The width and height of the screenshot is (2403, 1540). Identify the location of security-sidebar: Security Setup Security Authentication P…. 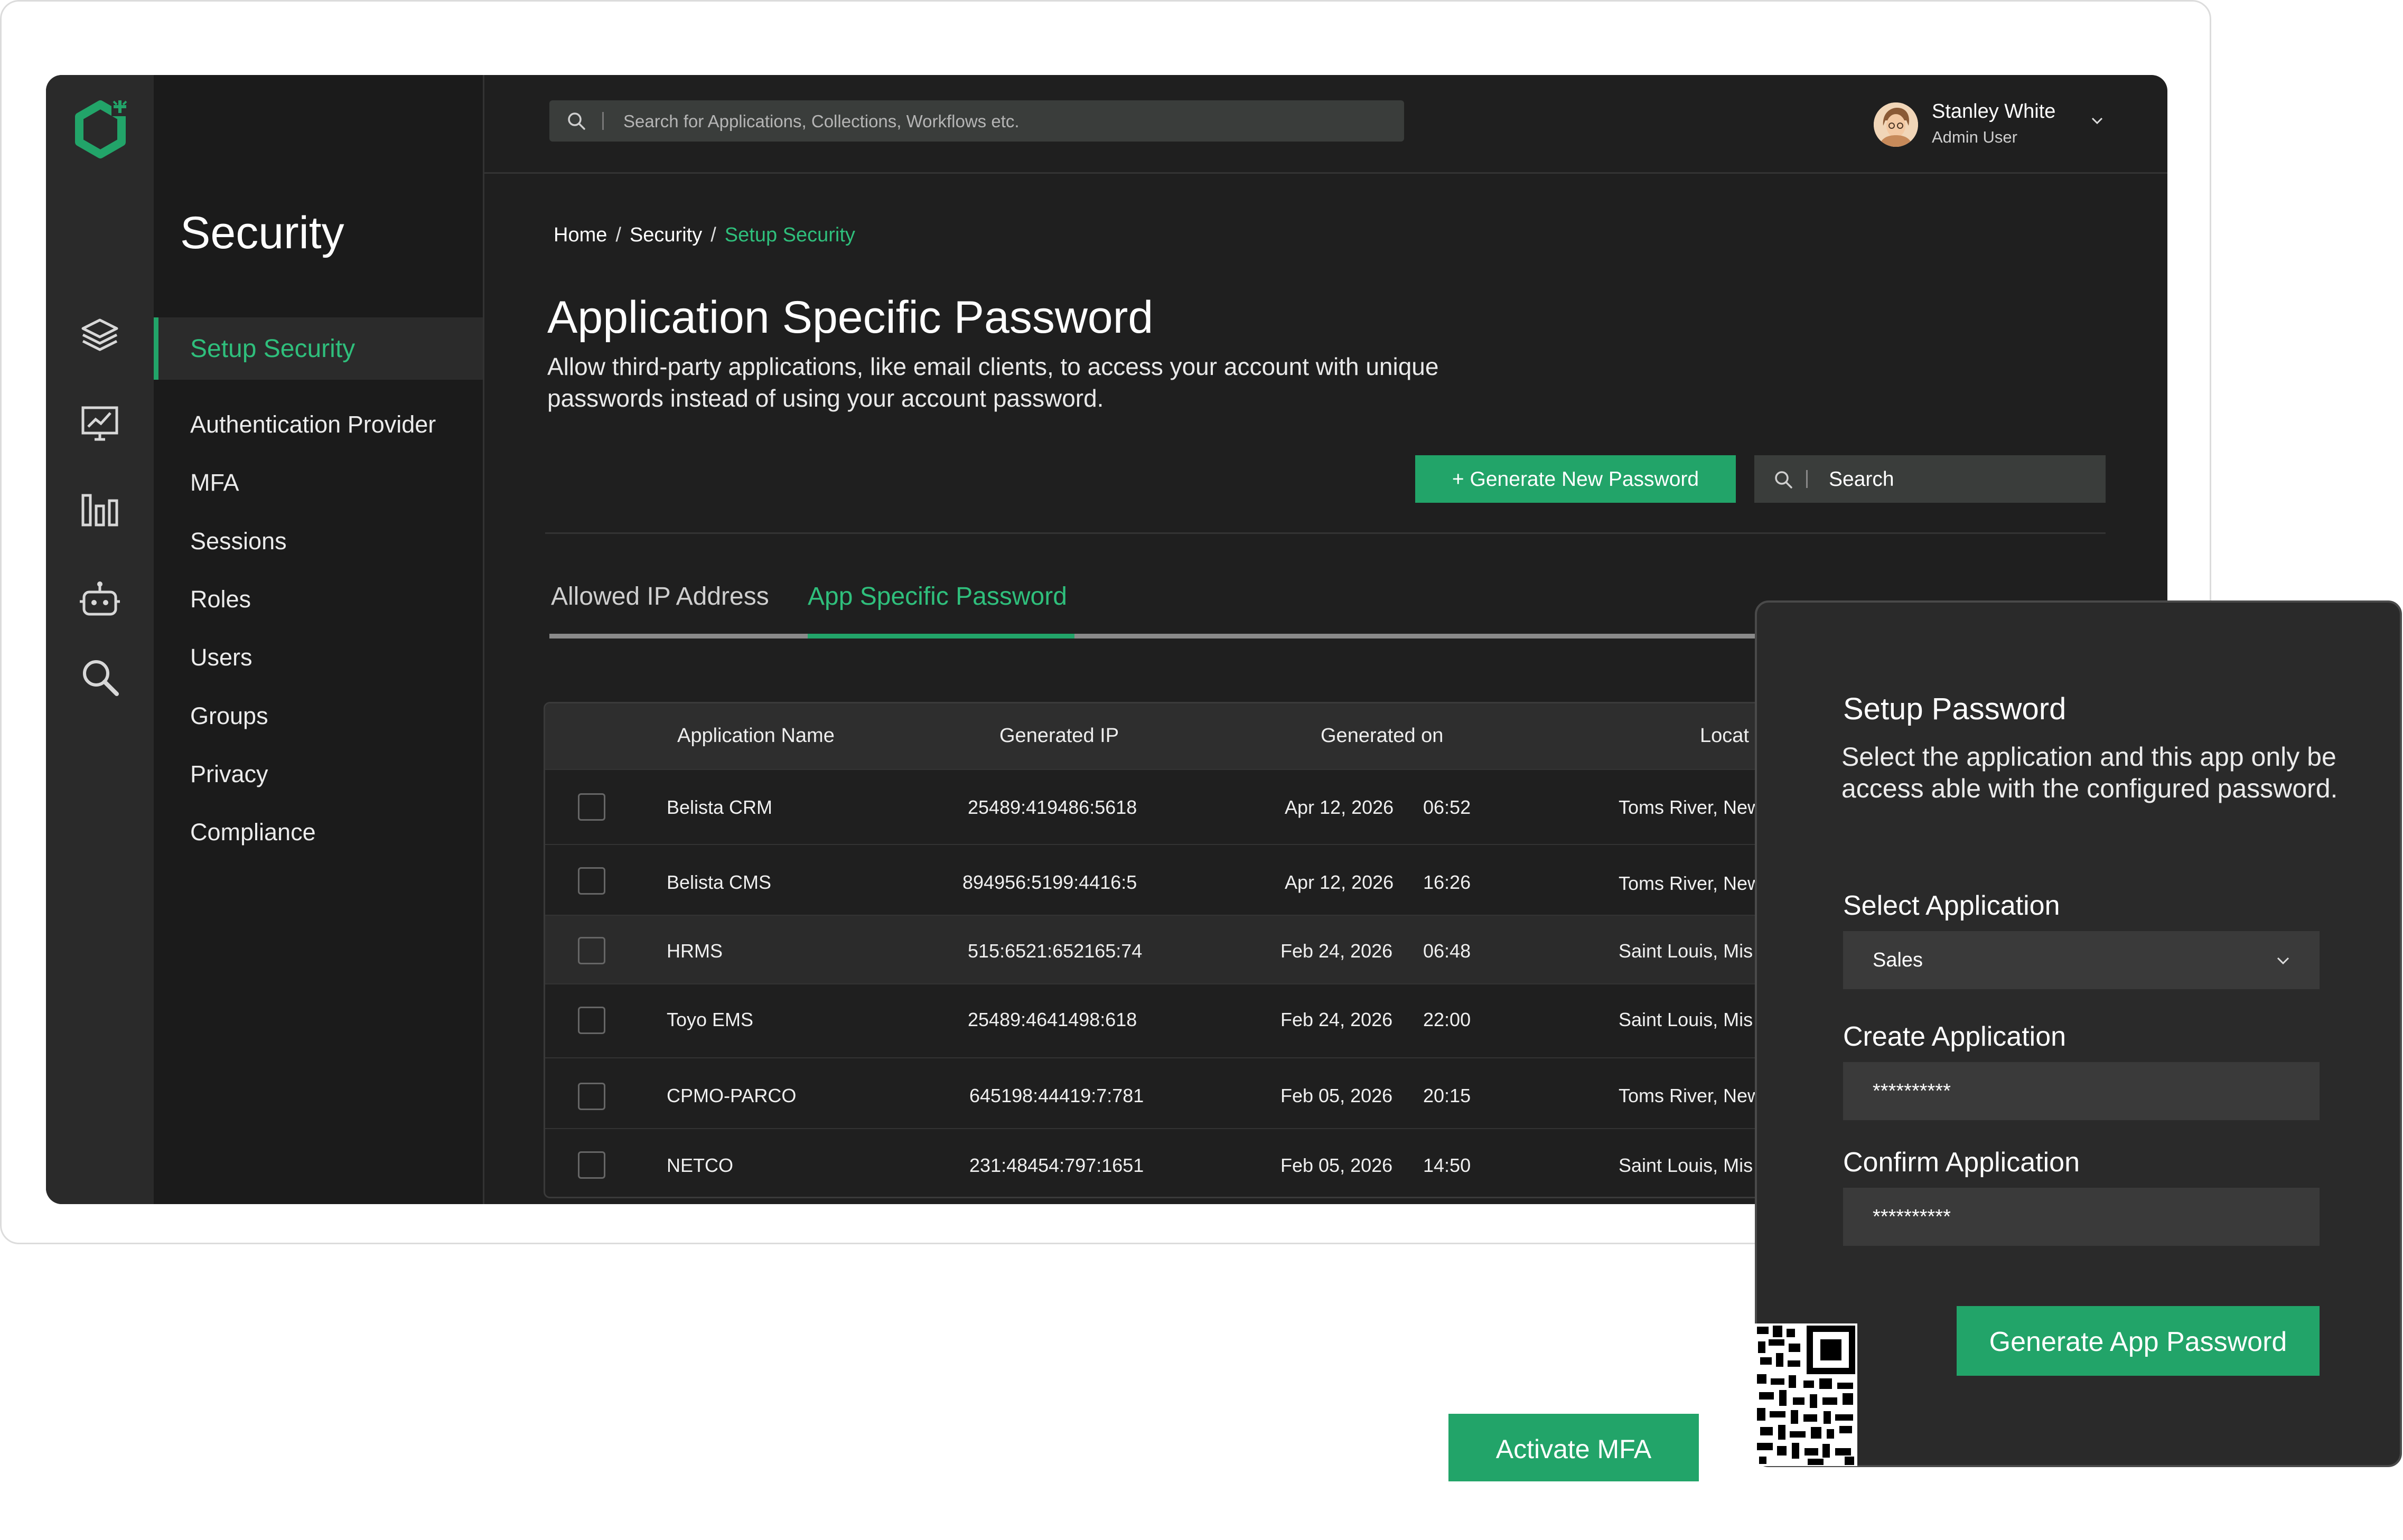
(319, 639).